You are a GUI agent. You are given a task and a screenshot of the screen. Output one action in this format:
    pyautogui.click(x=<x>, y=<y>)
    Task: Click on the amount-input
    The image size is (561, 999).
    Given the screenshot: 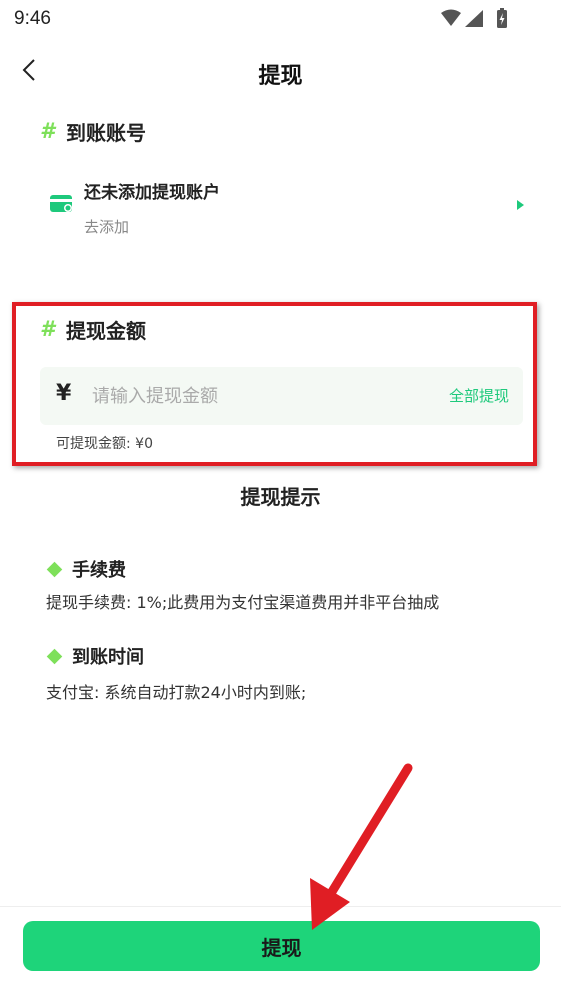 What is the action you would take?
    pyautogui.click(x=252, y=396)
    